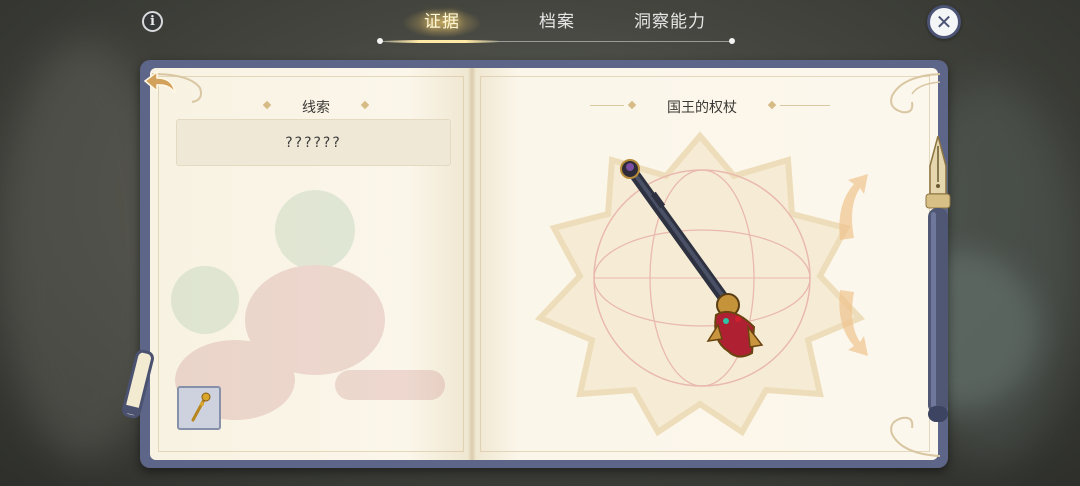  I want to click on back-arrow-icon, so click(159, 83).